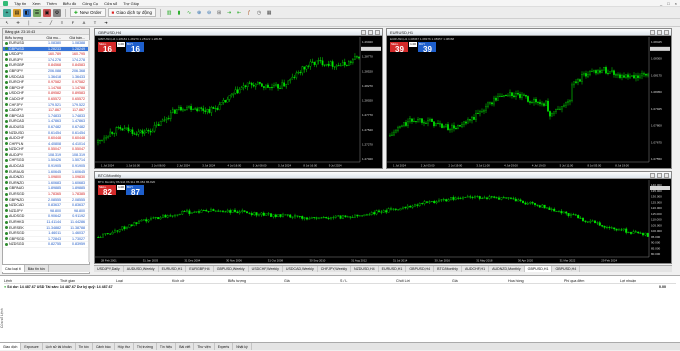 The height and width of the screenshot is (351, 680). Describe the element at coordinates (131, 3) in the screenshot. I see `menu-item: Trợ Giúp` at that location.